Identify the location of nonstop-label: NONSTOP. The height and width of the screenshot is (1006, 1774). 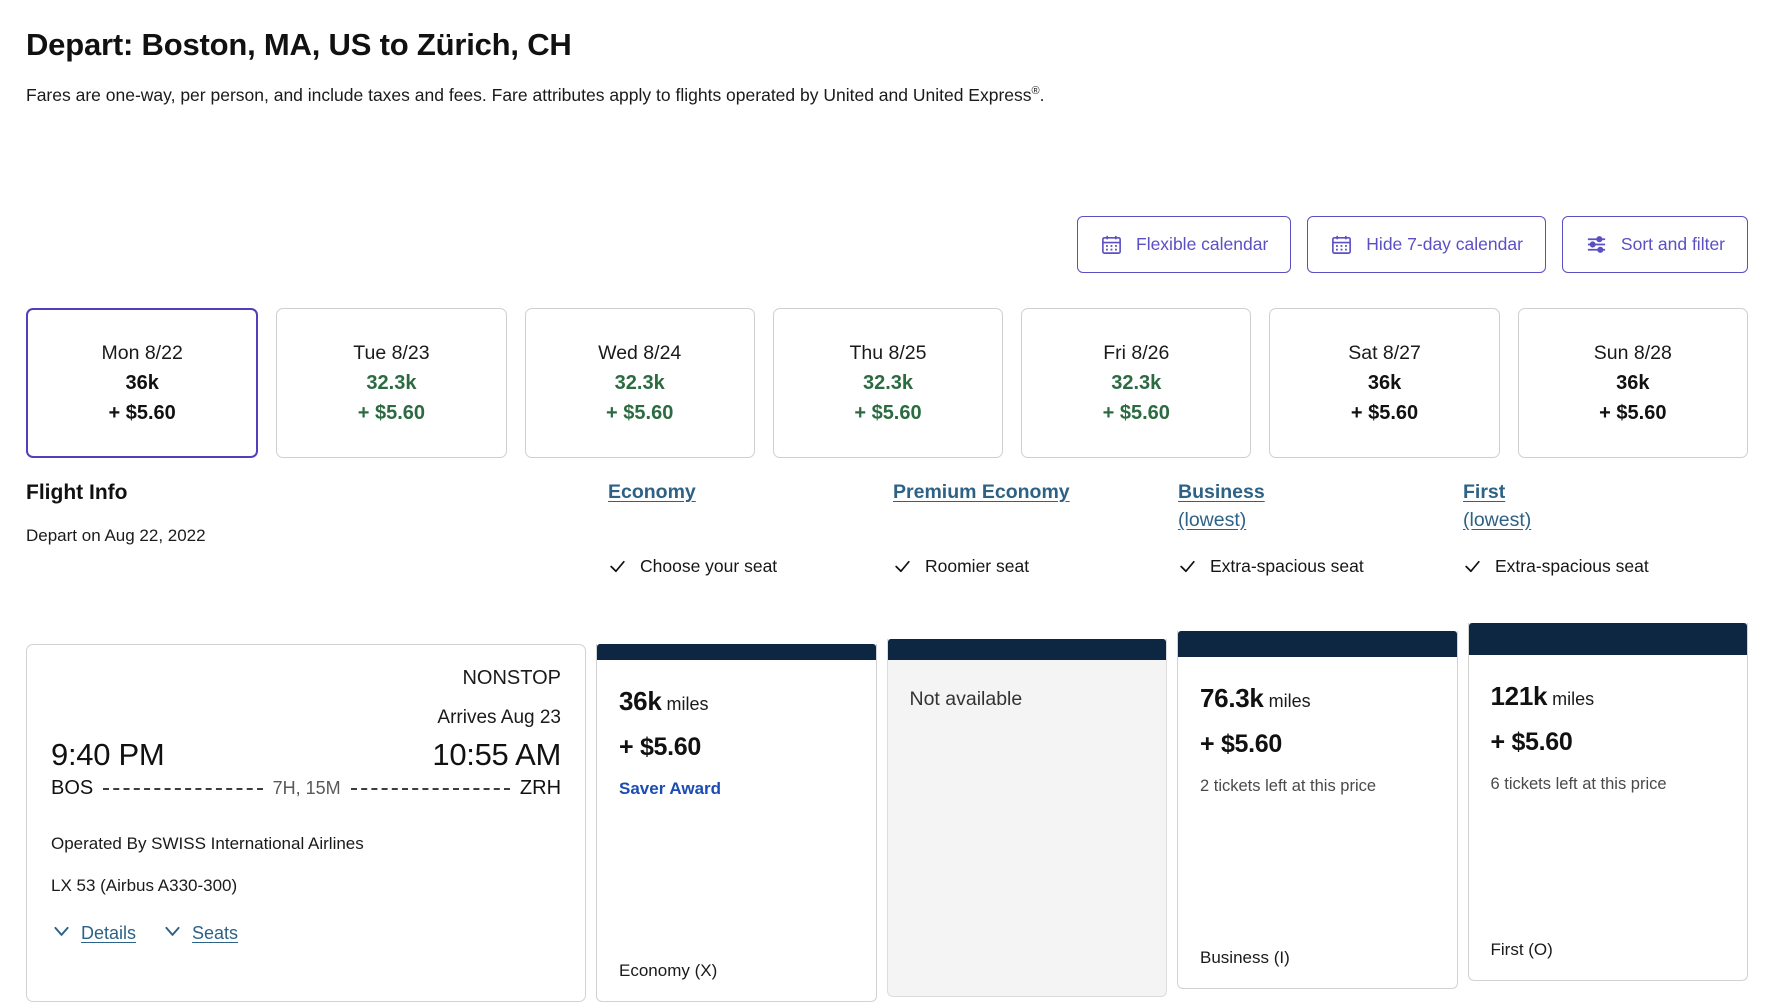
(511, 678).